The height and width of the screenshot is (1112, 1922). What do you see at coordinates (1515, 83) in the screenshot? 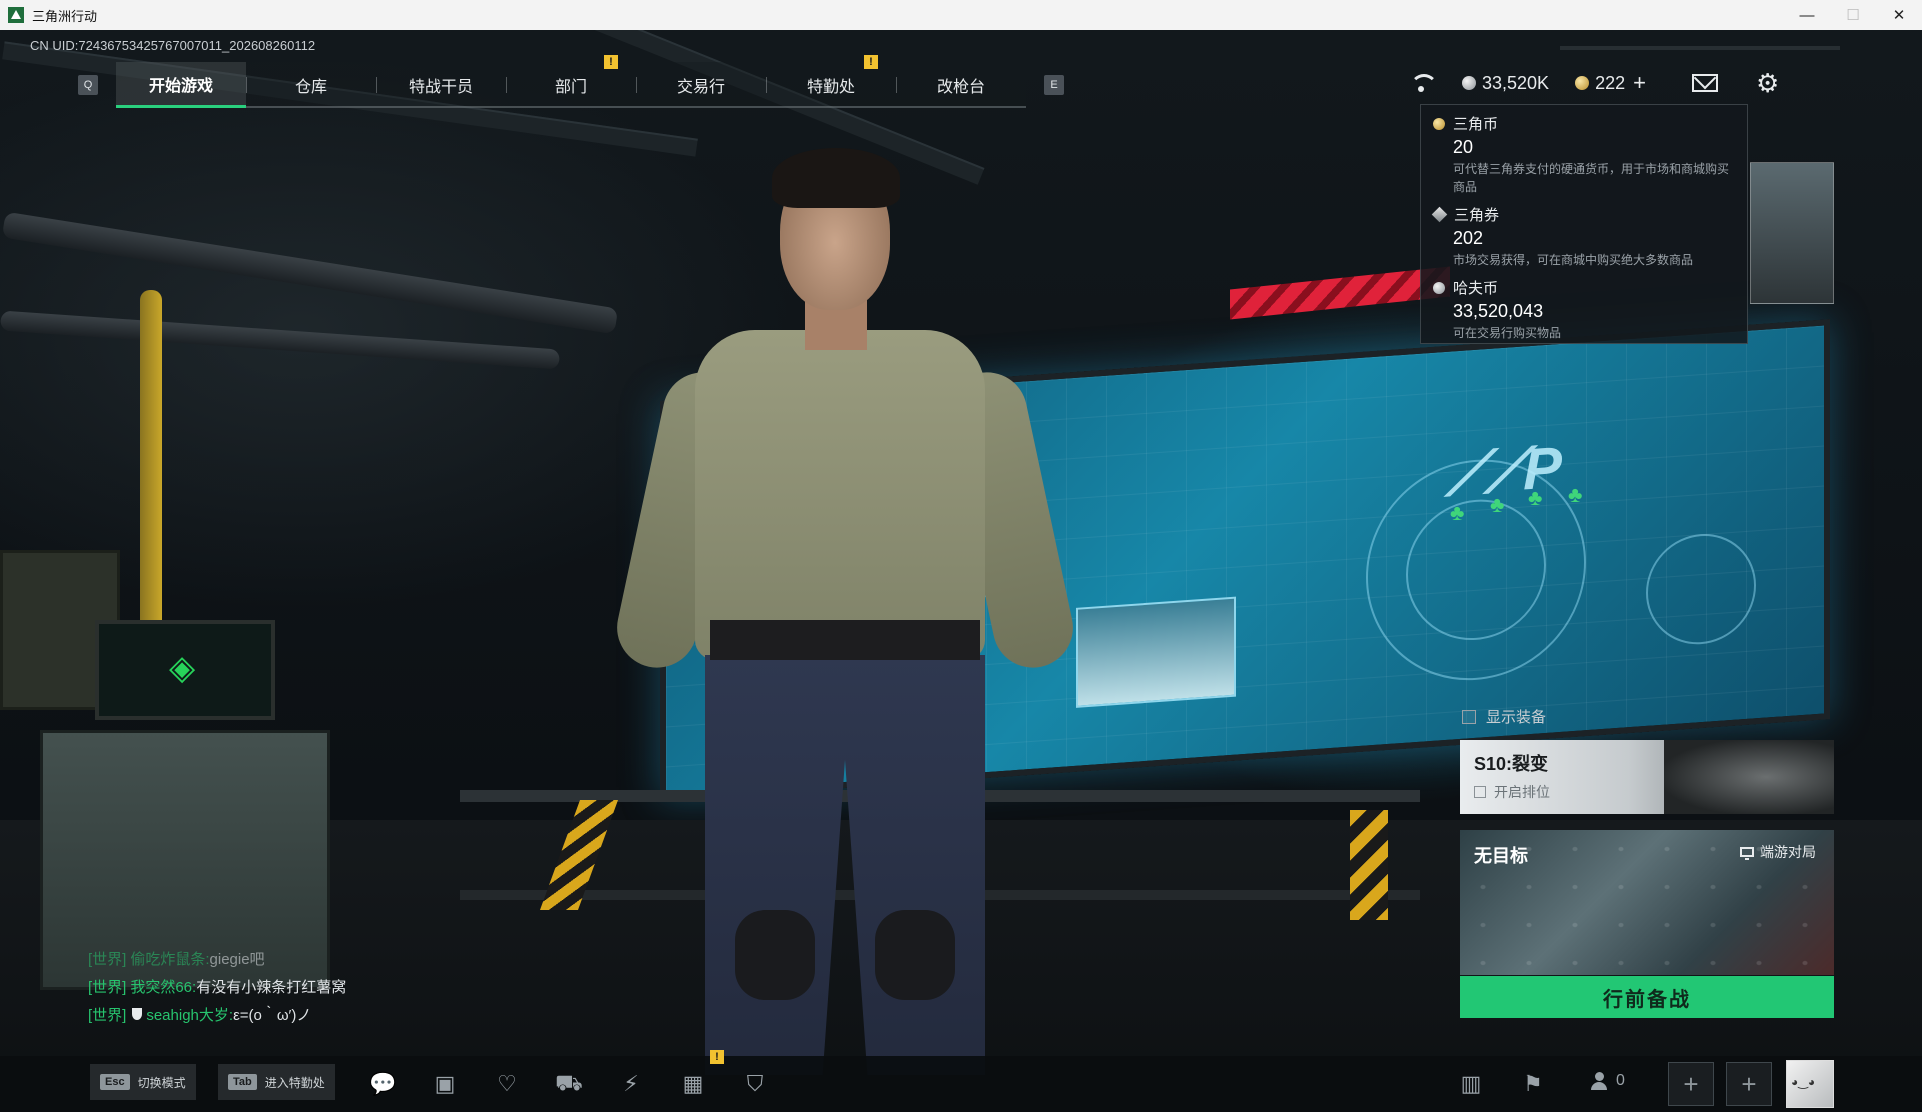
I see `haf-coin-balance: 33,520K` at bounding box center [1515, 83].